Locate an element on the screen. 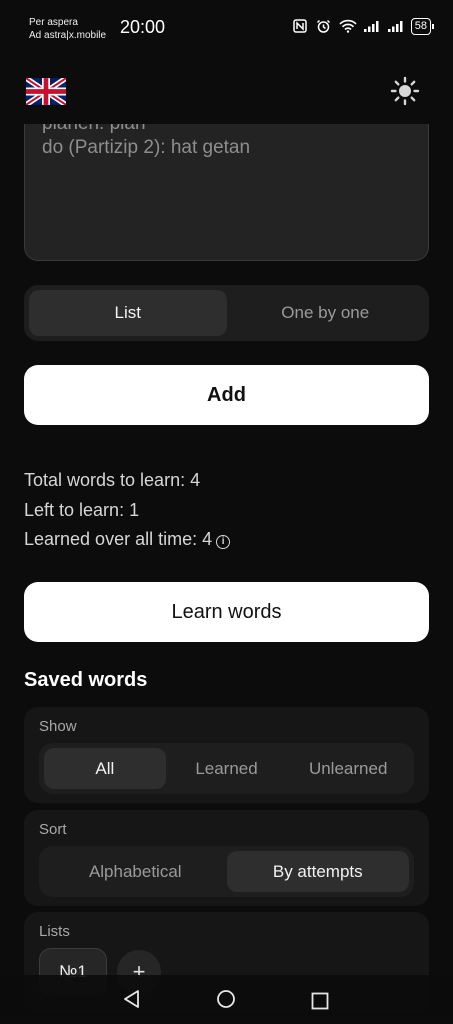  back-icon is located at coordinates (132, 1001).